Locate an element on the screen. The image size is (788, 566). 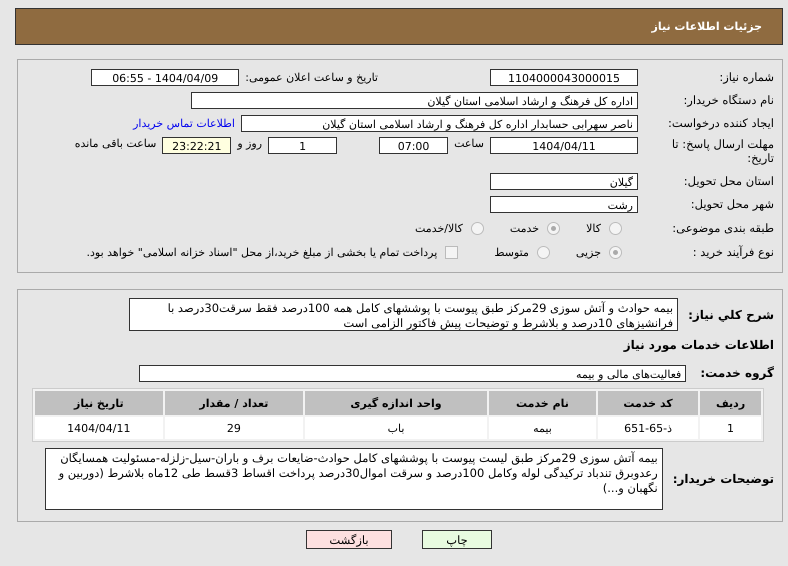
field-value: 1404/04/11 is located at coordinates (564, 145).